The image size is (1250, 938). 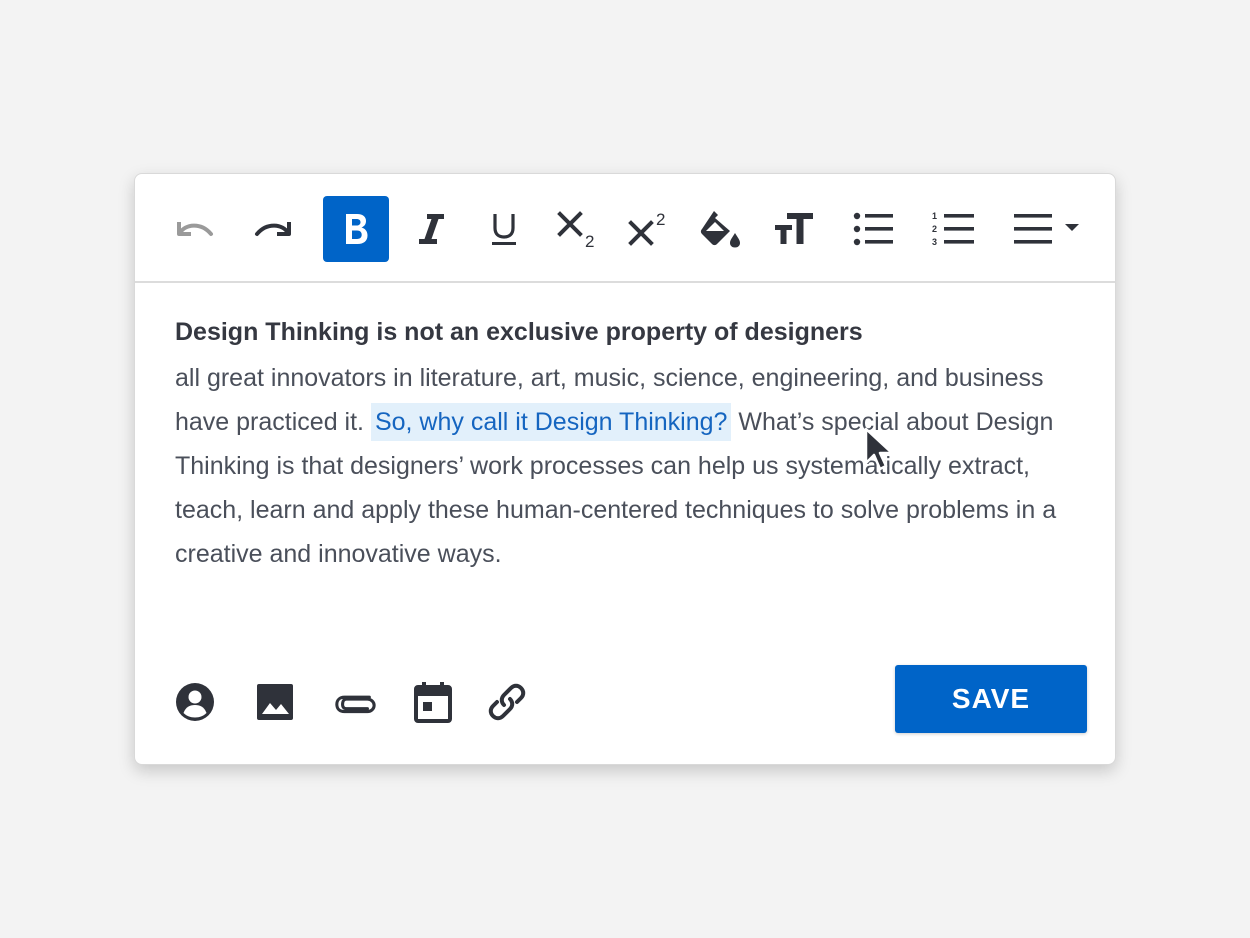 I want to click on text-size-button, so click(x=794, y=229).